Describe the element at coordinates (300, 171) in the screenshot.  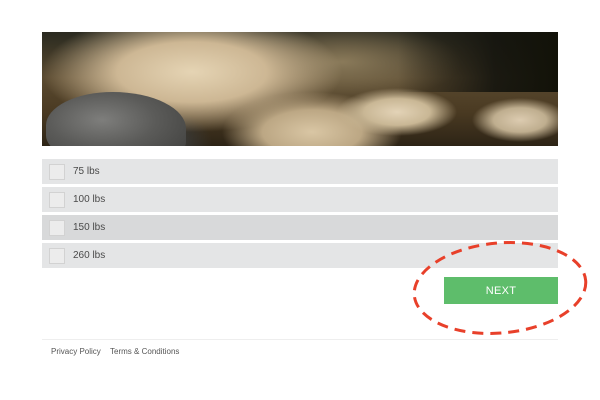
I see `option-75-lbs: 75 lbs` at that location.